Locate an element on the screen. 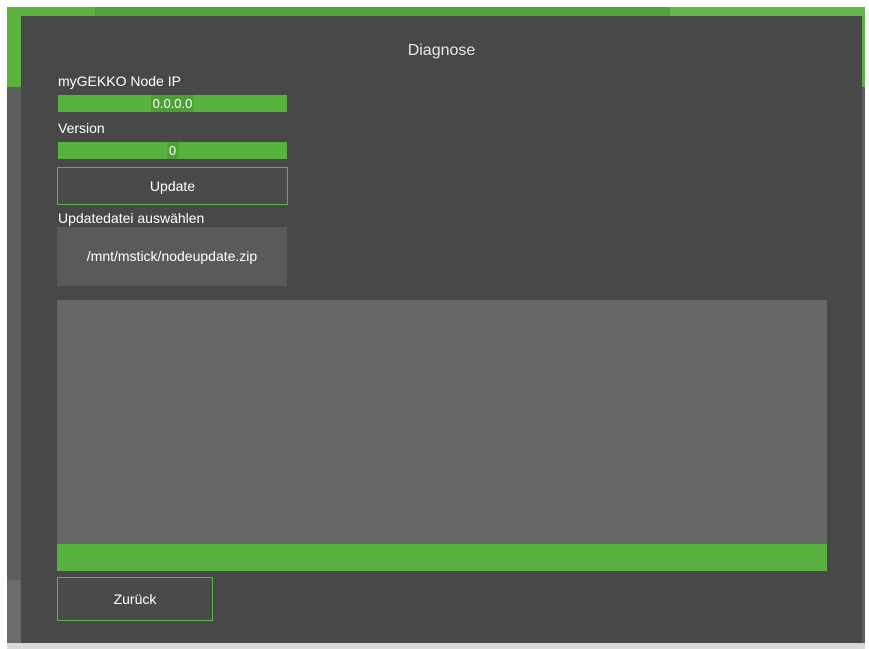 This screenshot has height=649, width=869. version-value: 0 is located at coordinates (172, 150).